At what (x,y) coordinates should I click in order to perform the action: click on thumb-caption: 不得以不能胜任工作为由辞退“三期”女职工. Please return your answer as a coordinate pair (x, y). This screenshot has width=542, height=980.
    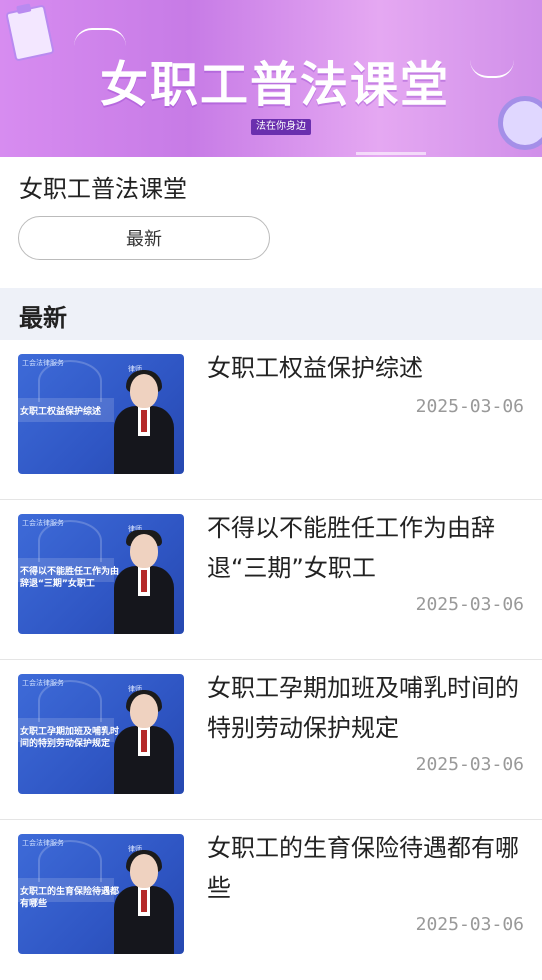
    Looking at the image, I should click on (70, 578).